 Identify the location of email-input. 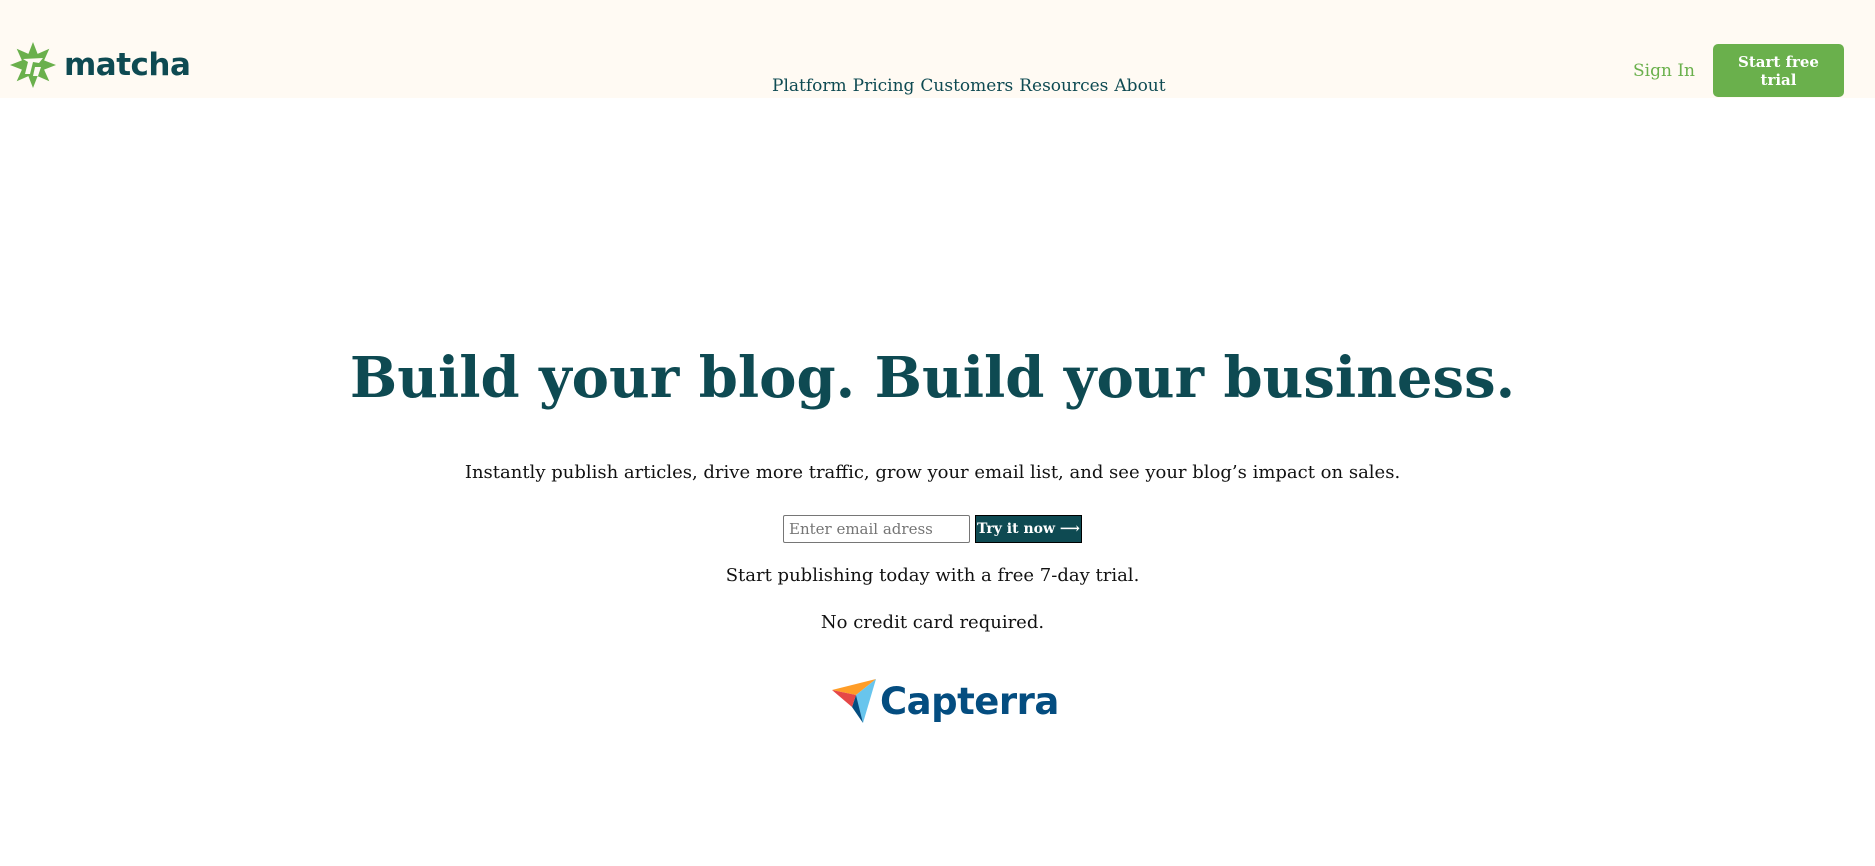
(876, 529).